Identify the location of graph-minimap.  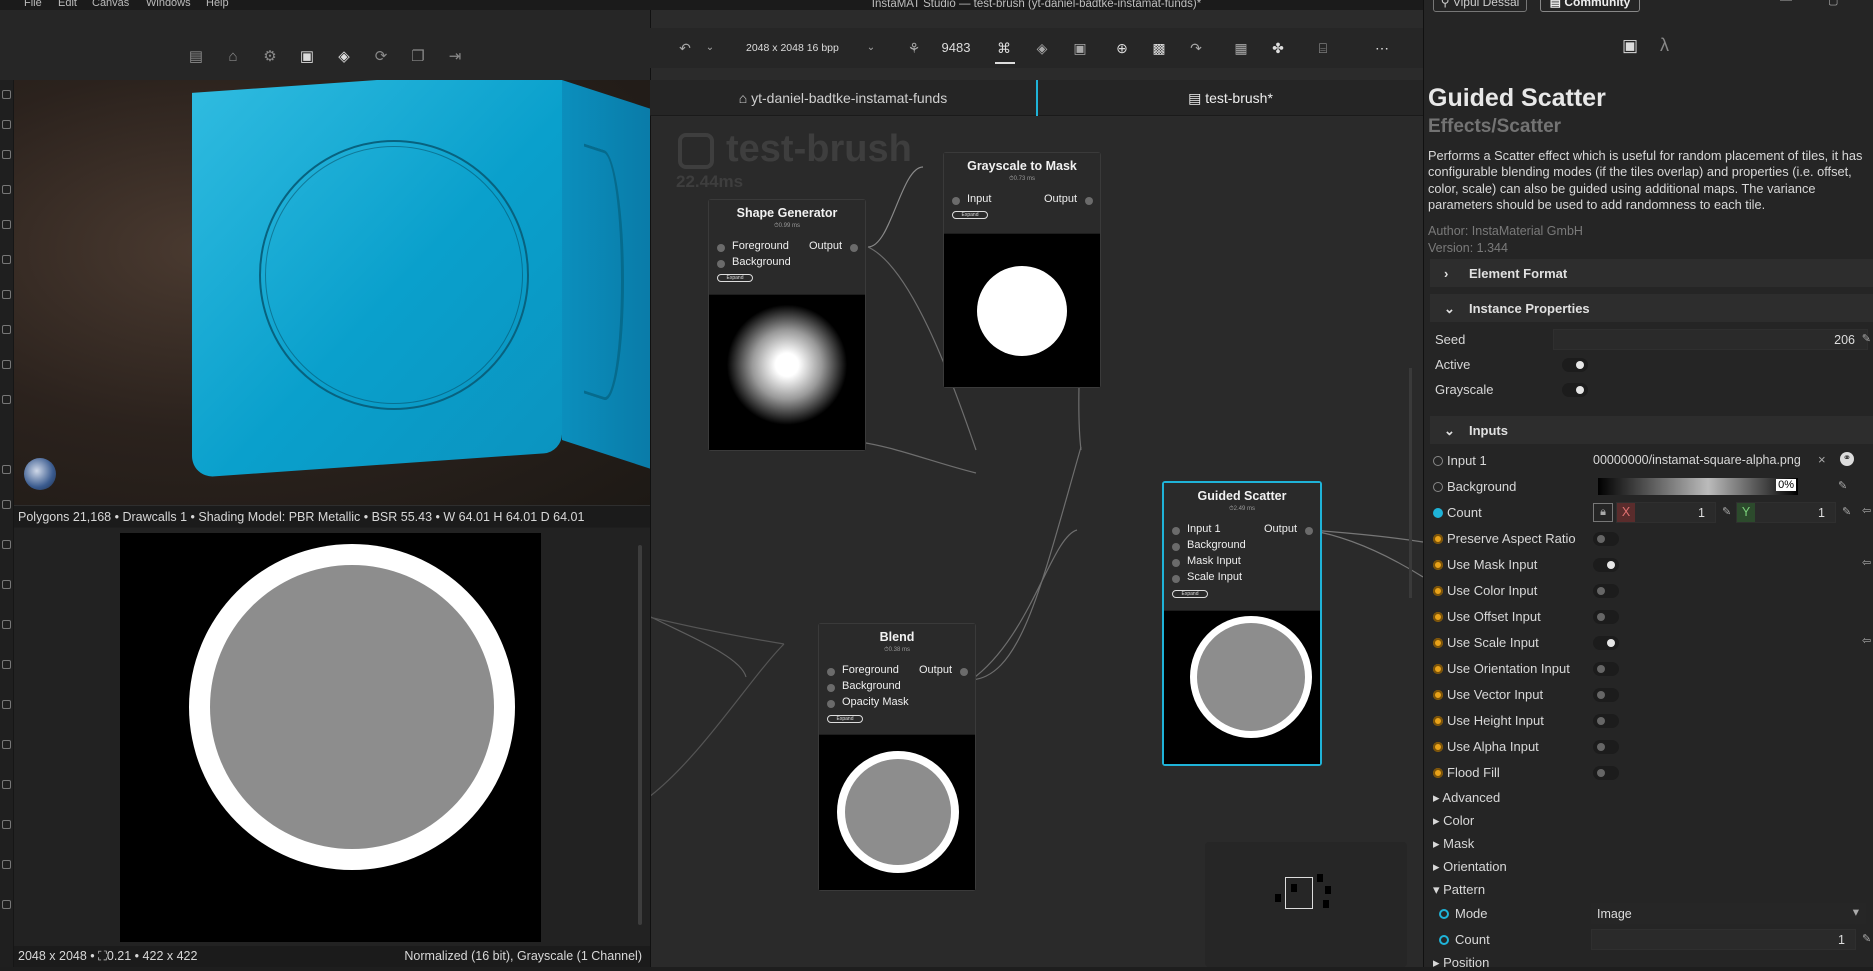
(1306, 904).